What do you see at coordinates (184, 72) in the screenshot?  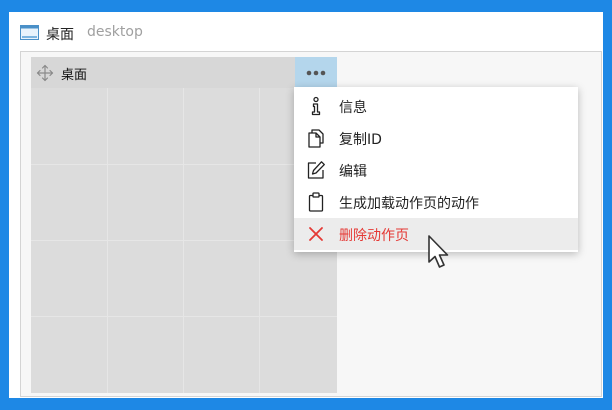 I see `panel-header: 桌面` at bounding box center [184, 72].